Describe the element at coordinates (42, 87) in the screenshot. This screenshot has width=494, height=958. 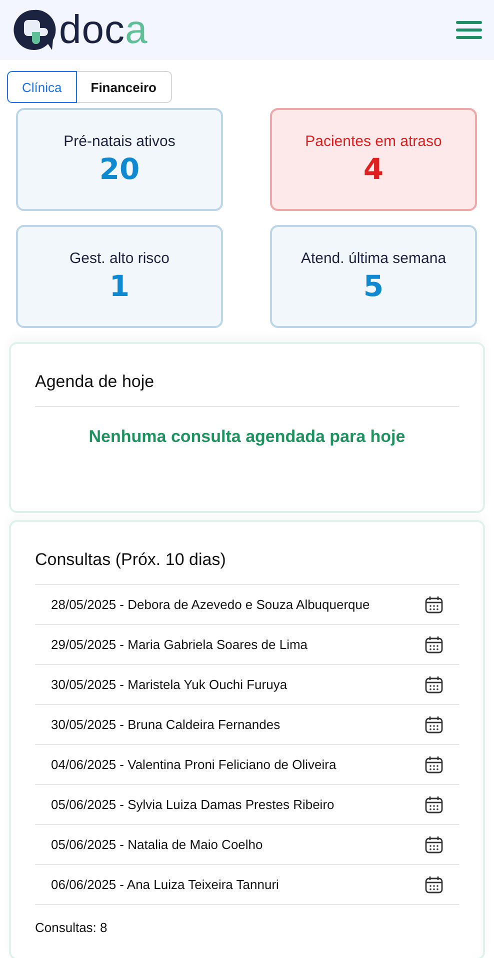
I see `tab: Clínica` at that location.